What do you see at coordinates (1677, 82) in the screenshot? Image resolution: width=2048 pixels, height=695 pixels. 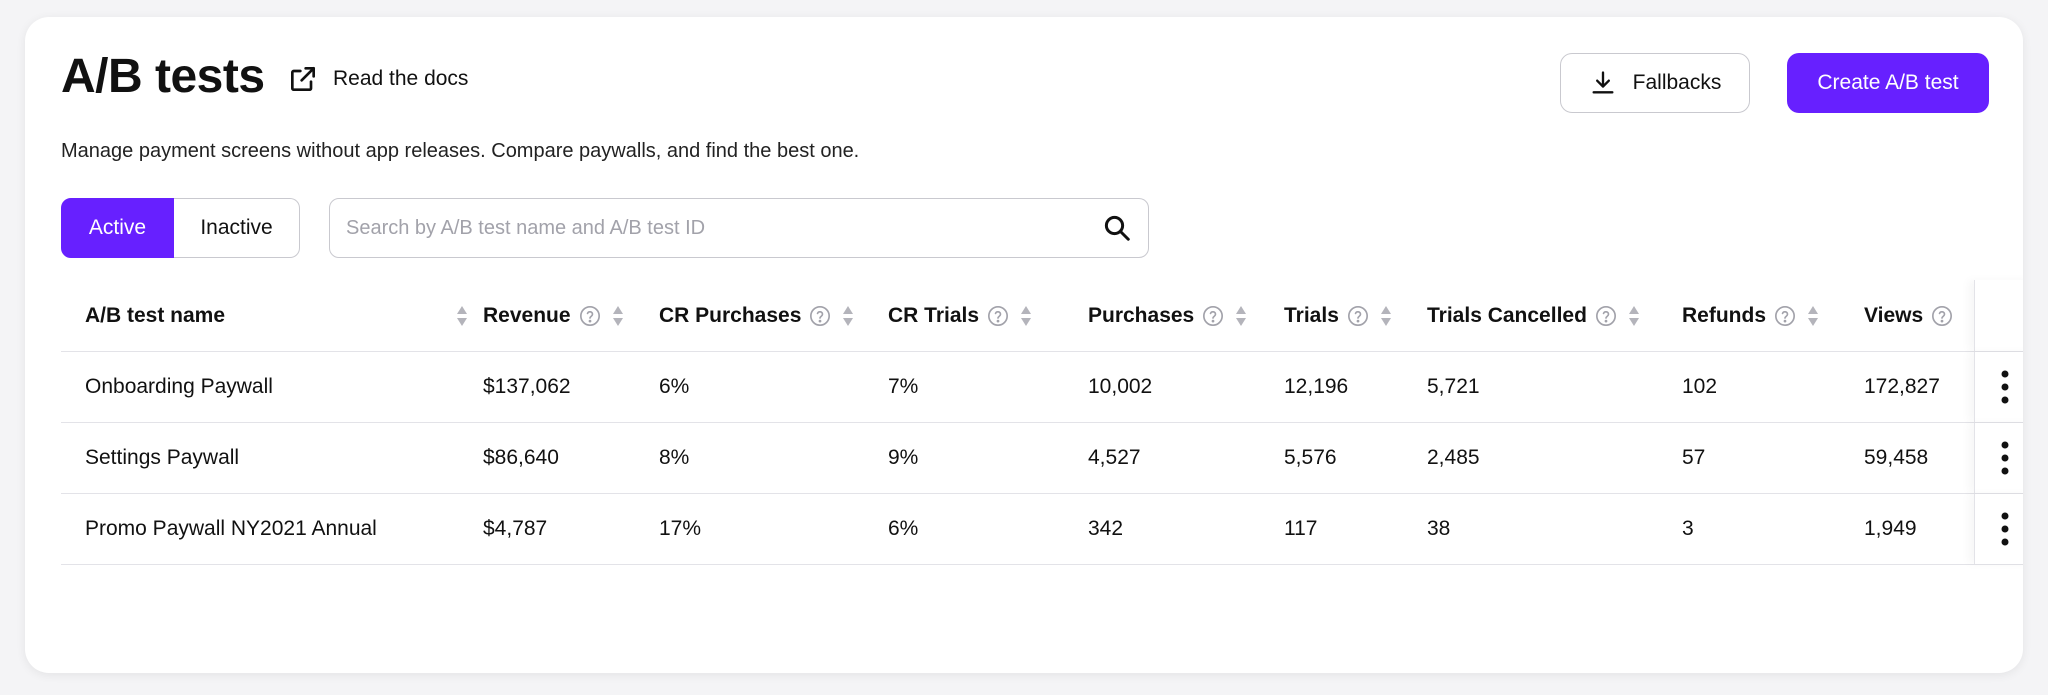 I see `fallbacks-label: Fallbacks` at bounding box center [1677, 82].